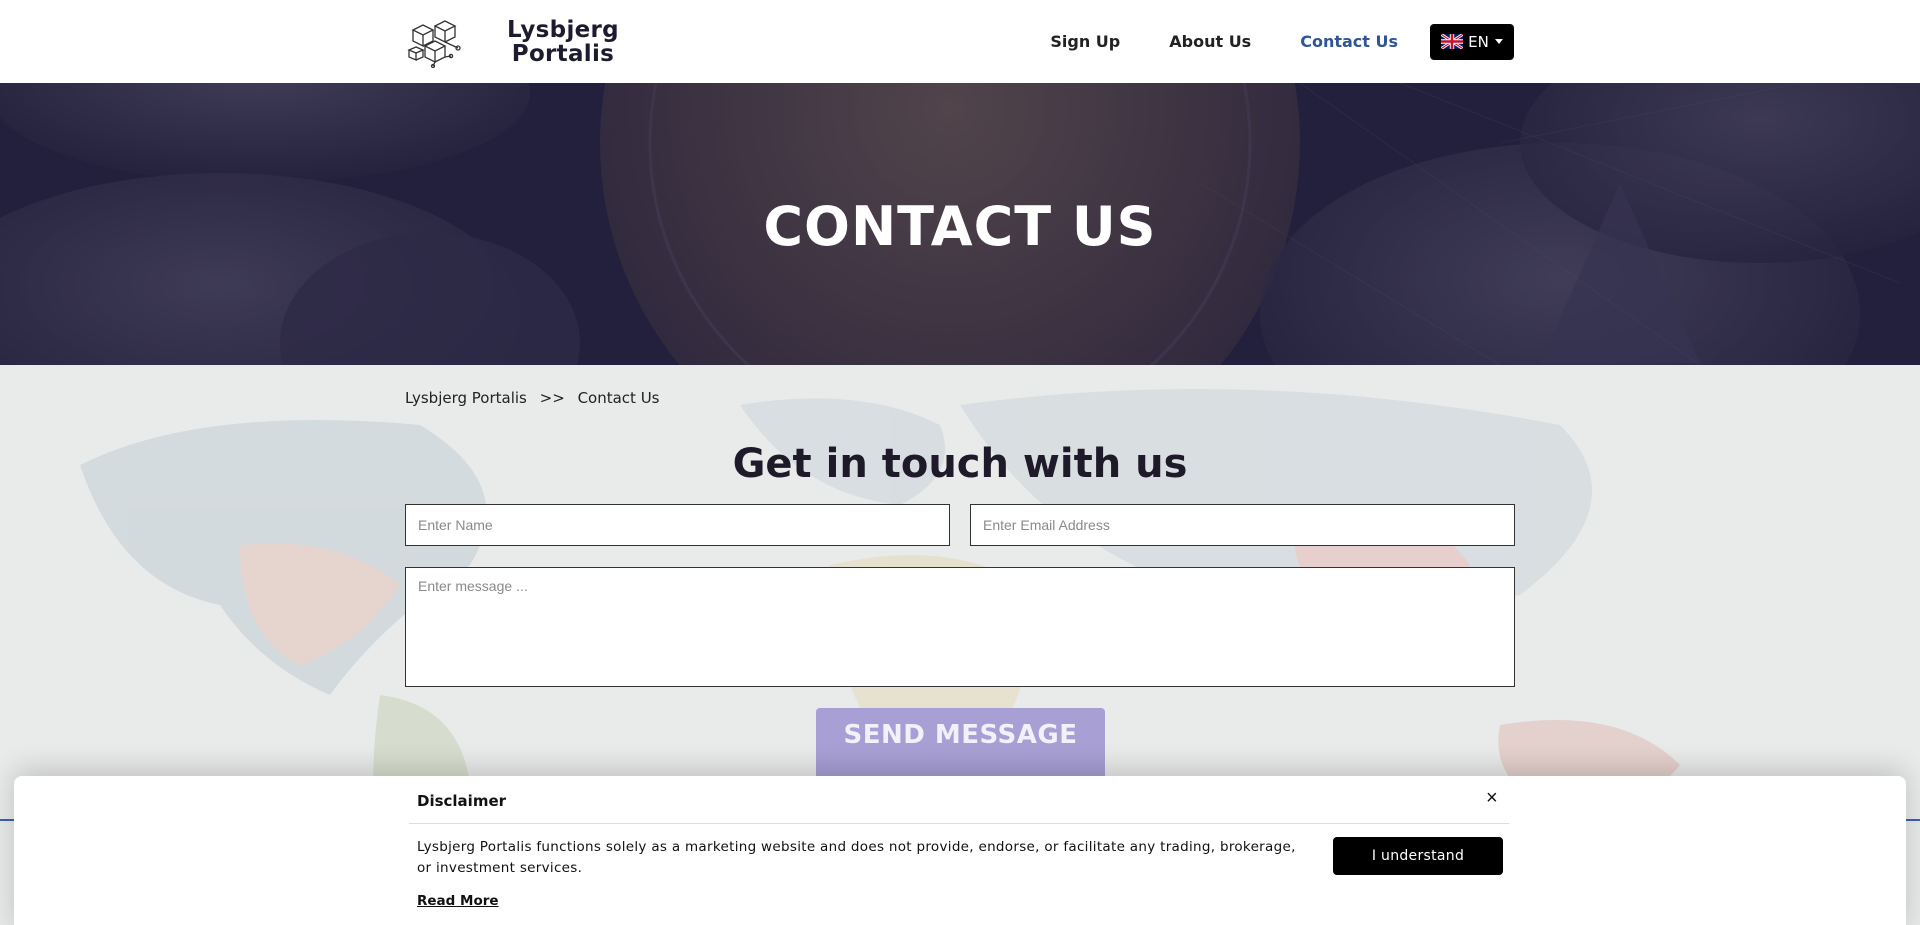 The height and width of the screenshot is (925, 1920). I want to click on close-icon: ×, so click(1492, 798).